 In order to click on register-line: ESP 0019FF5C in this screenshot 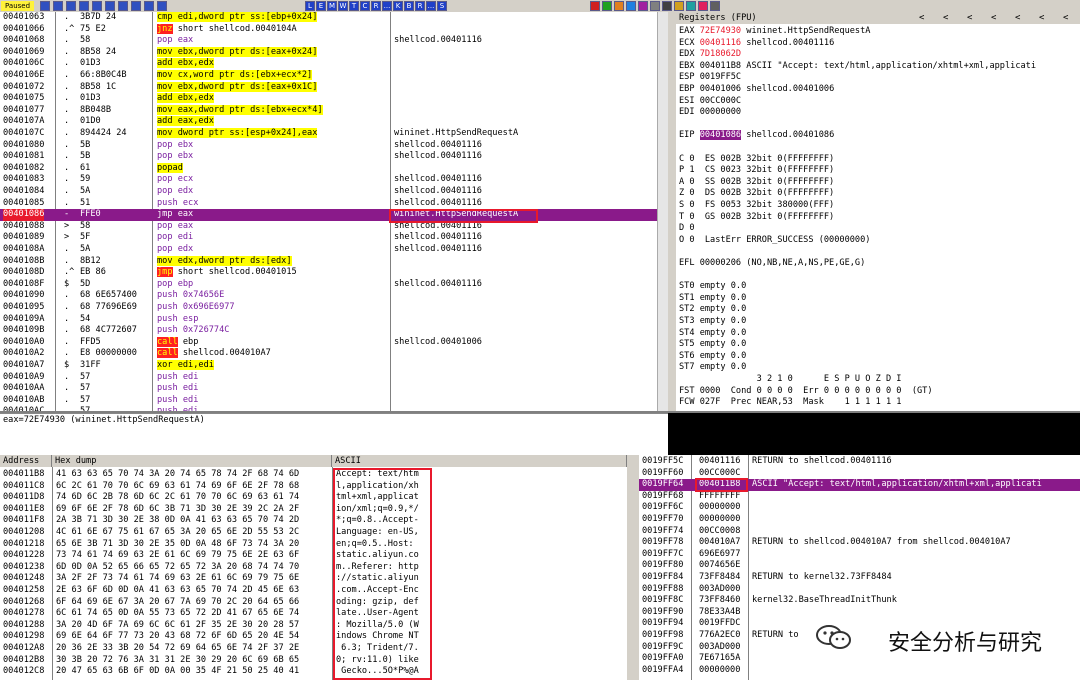, I will do `click(710, 78)`.